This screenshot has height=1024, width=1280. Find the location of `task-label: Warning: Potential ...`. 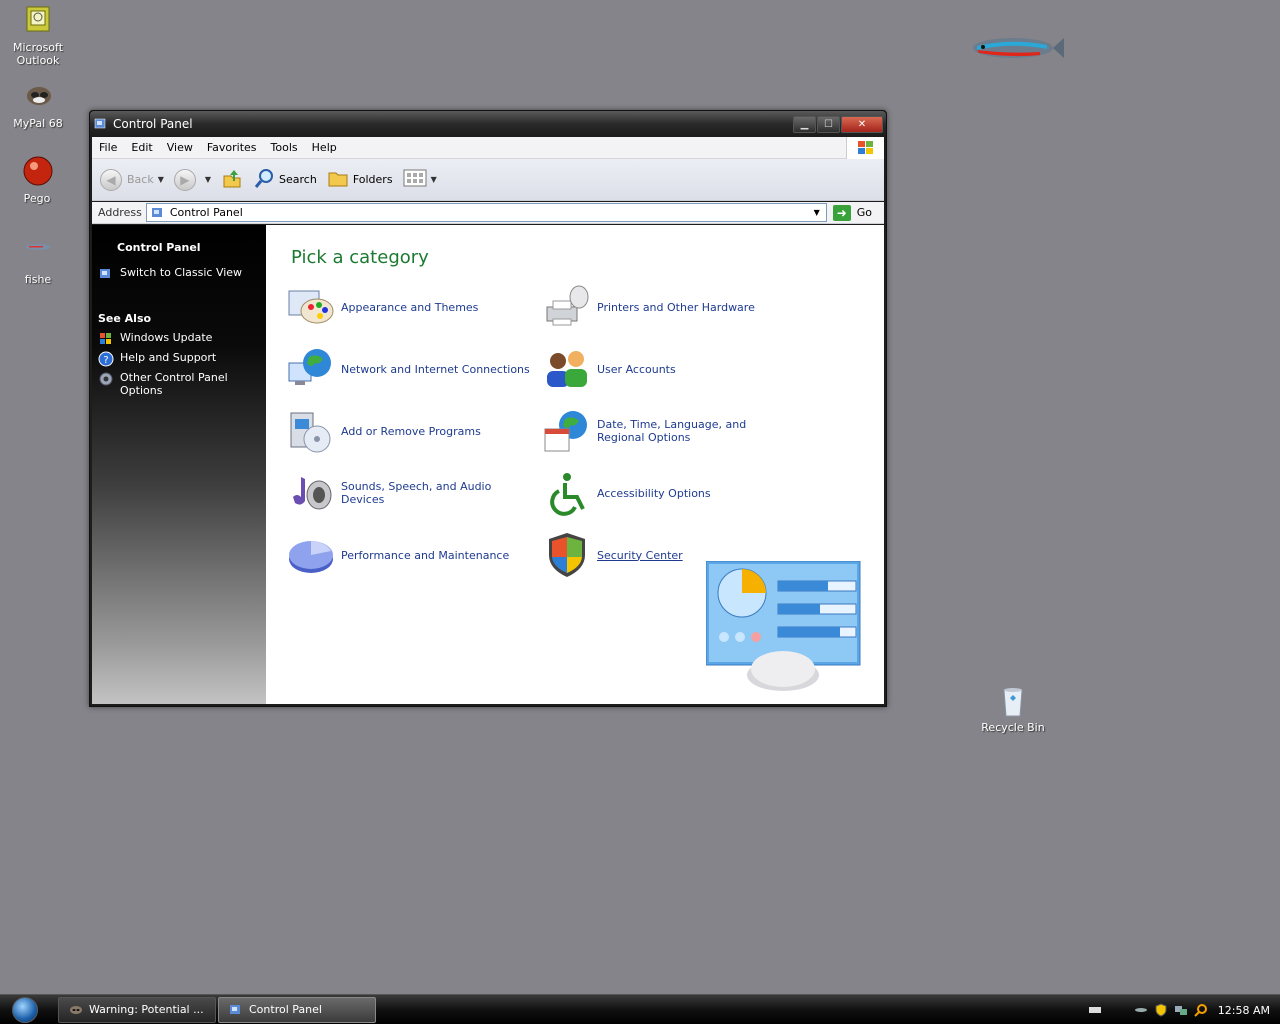

task-label: Warning: Potential ... is located at coordinates (146, 1009).